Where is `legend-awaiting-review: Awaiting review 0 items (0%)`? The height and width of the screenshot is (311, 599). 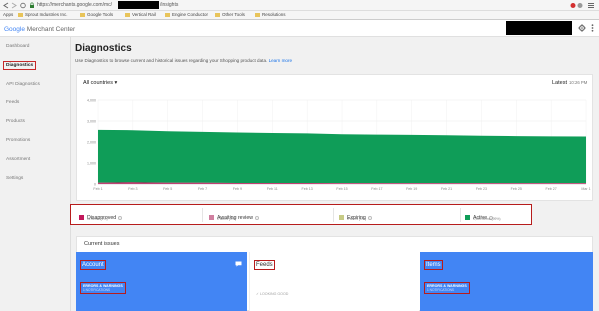 legend-awaiting-review: Awaiting review 0 items (0%) is located at coordinates (234, 218).